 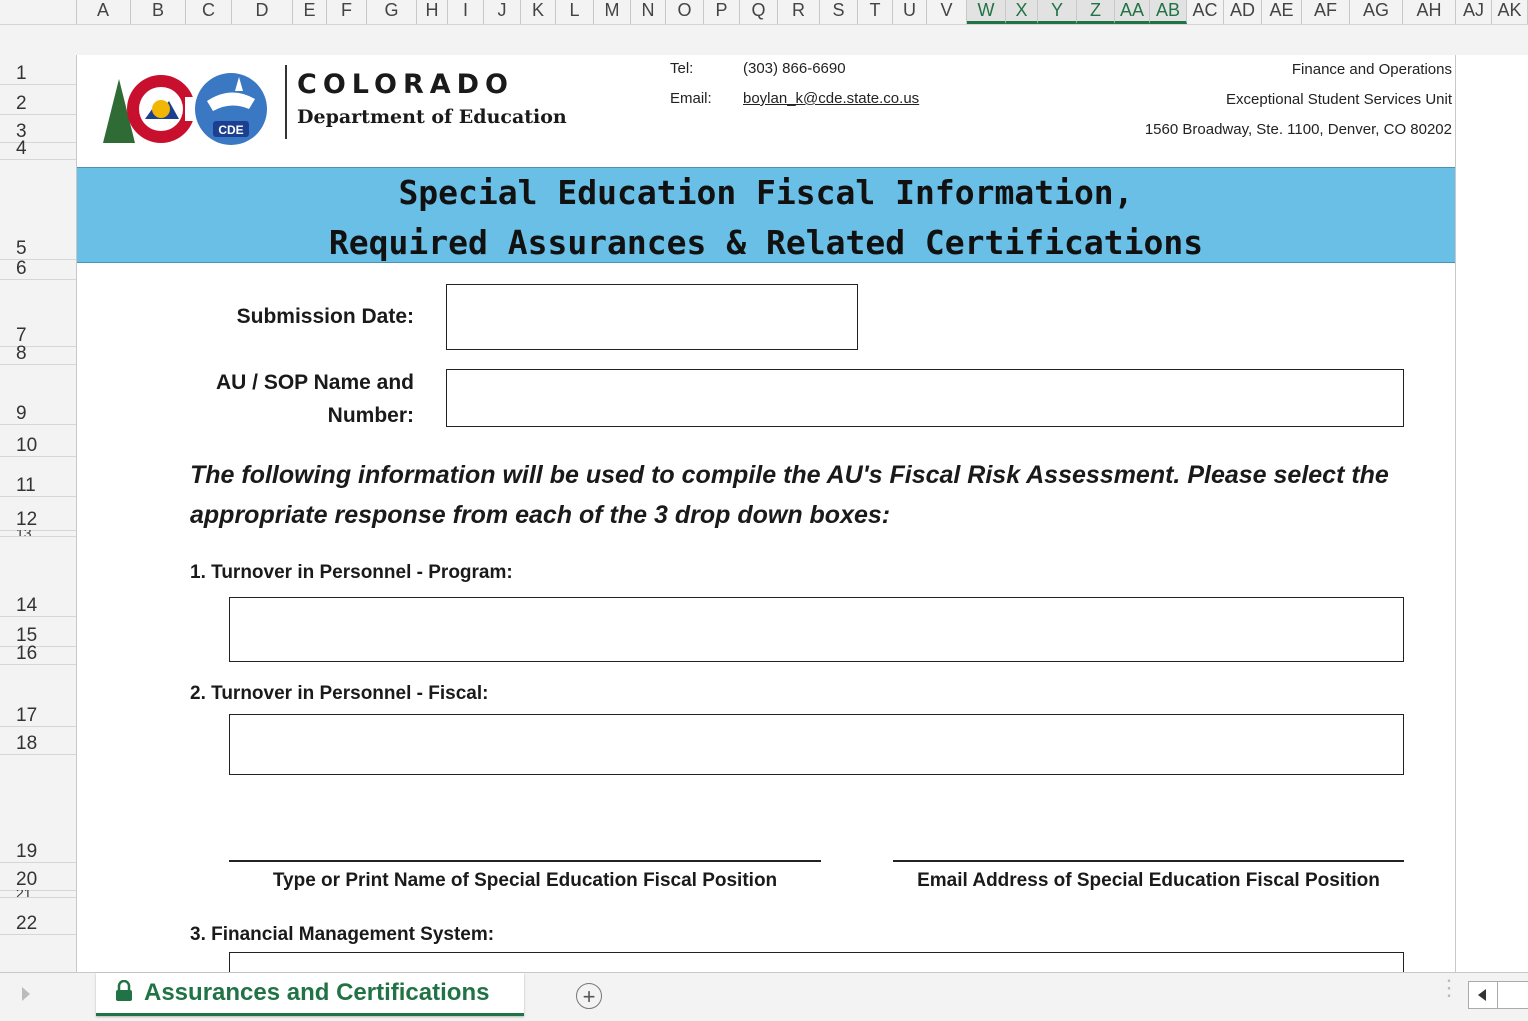 What do you see at coordinates (925, 398) in the screenshot?
I see `au-sop-name-input` at bounding box center [925, 398].